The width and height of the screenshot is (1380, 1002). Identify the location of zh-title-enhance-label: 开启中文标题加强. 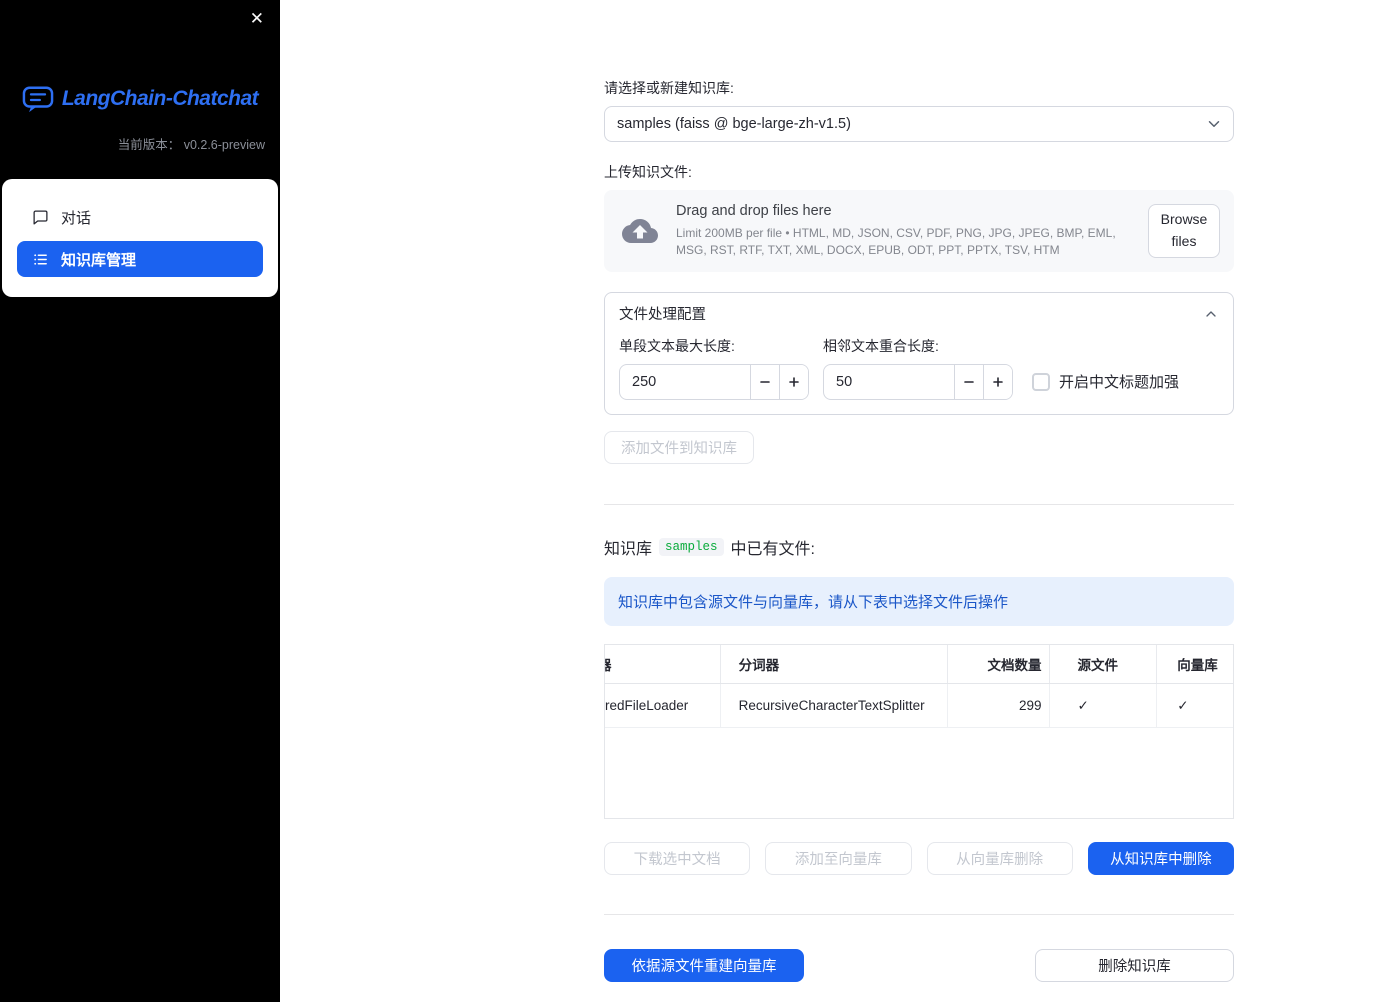
(1119, 382).